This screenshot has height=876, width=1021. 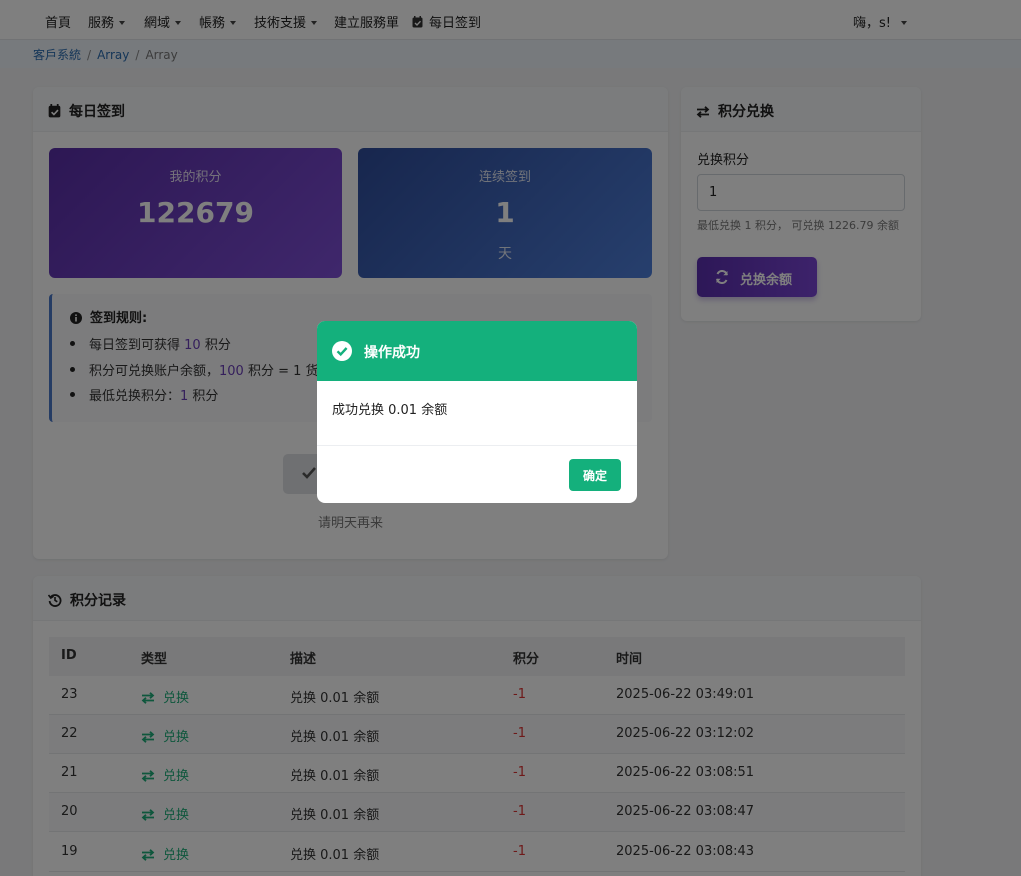 I want to click on modal-title: 操作成功, so click(x=392, y=353).